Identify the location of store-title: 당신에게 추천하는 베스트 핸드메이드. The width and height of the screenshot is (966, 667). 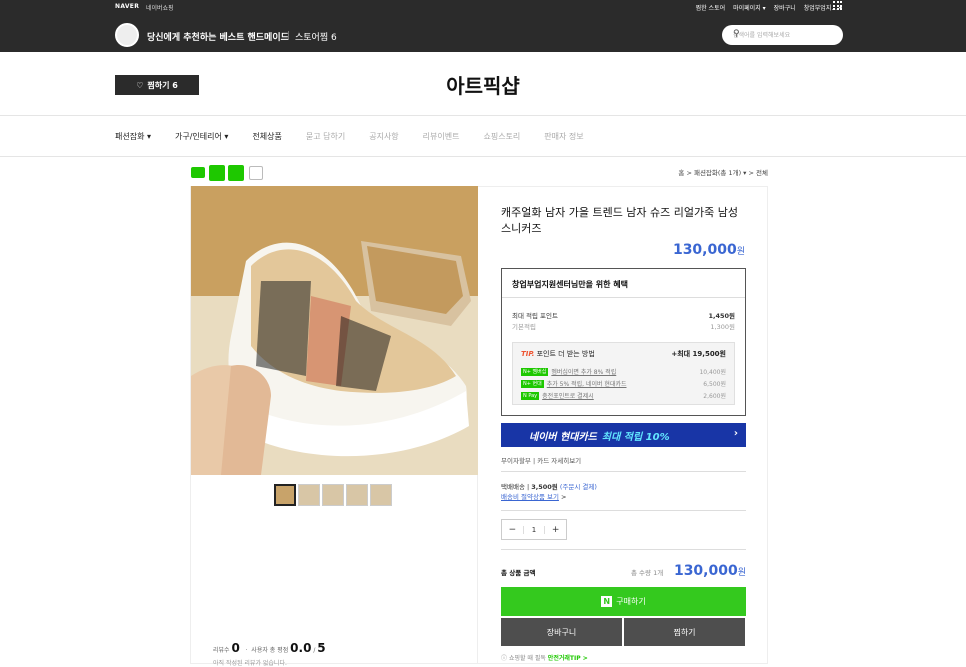
(218, 36).